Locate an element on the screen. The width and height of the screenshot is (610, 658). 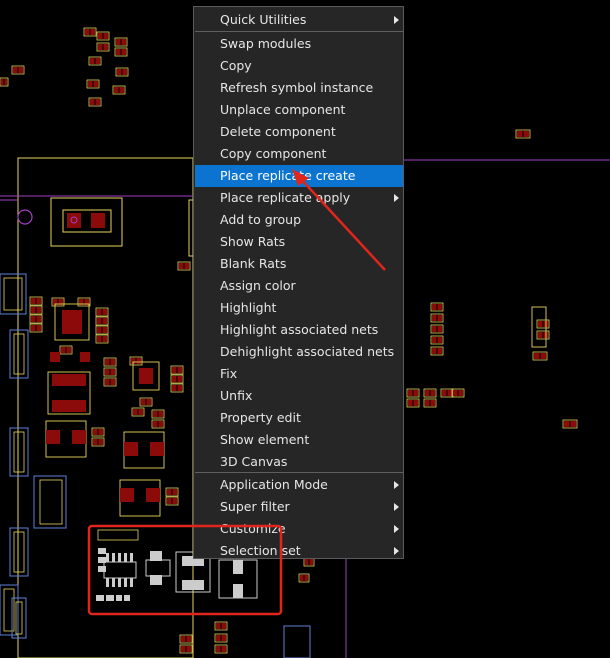
menu-item-quick-utilities: Quick Utilities is located at coordinates (299, 20).